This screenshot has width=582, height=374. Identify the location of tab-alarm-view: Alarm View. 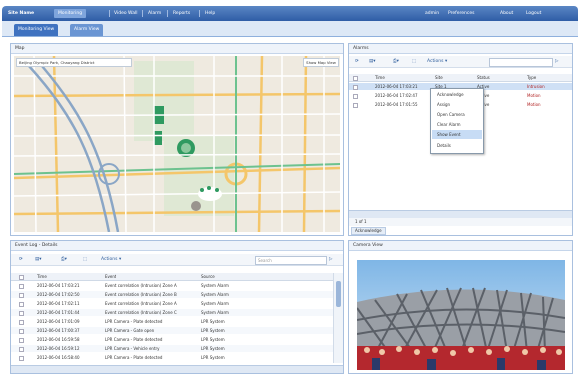
(87, 30).